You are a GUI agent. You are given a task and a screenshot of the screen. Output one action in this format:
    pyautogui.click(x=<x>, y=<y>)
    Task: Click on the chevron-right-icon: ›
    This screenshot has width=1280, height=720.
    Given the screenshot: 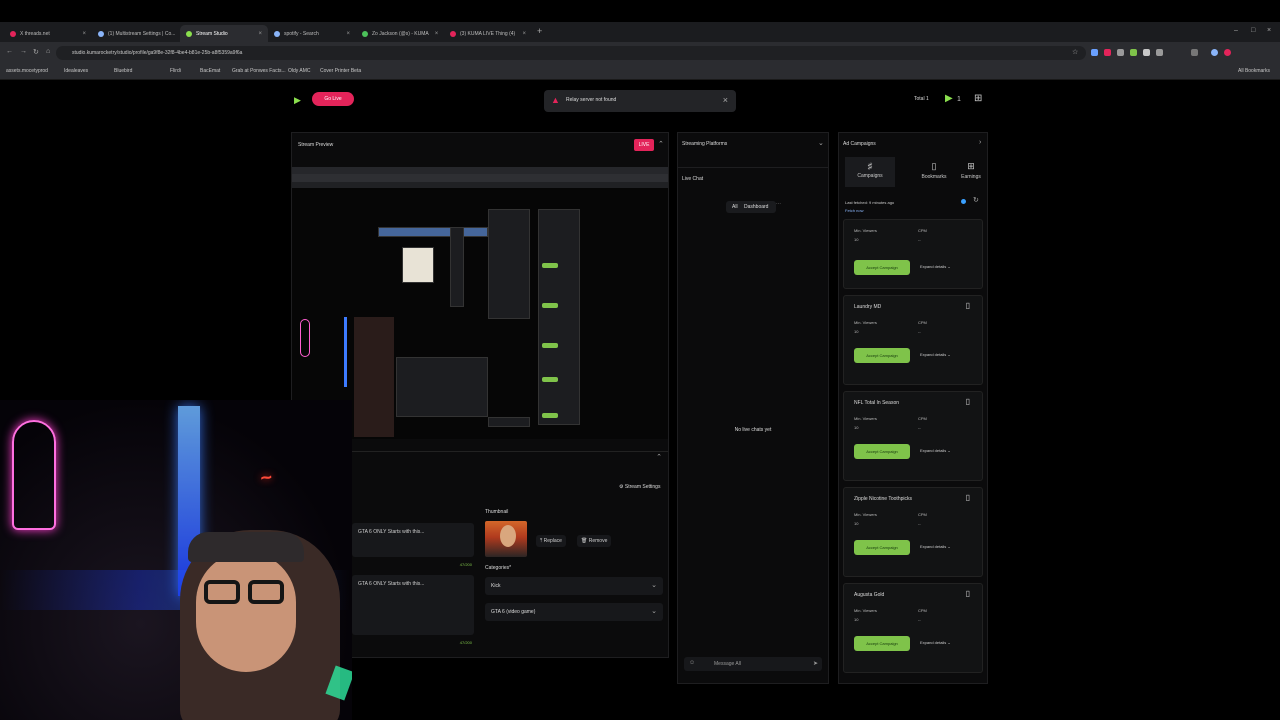 What is the action you would take?
    pyautogui.click(x=980, y=142)
    